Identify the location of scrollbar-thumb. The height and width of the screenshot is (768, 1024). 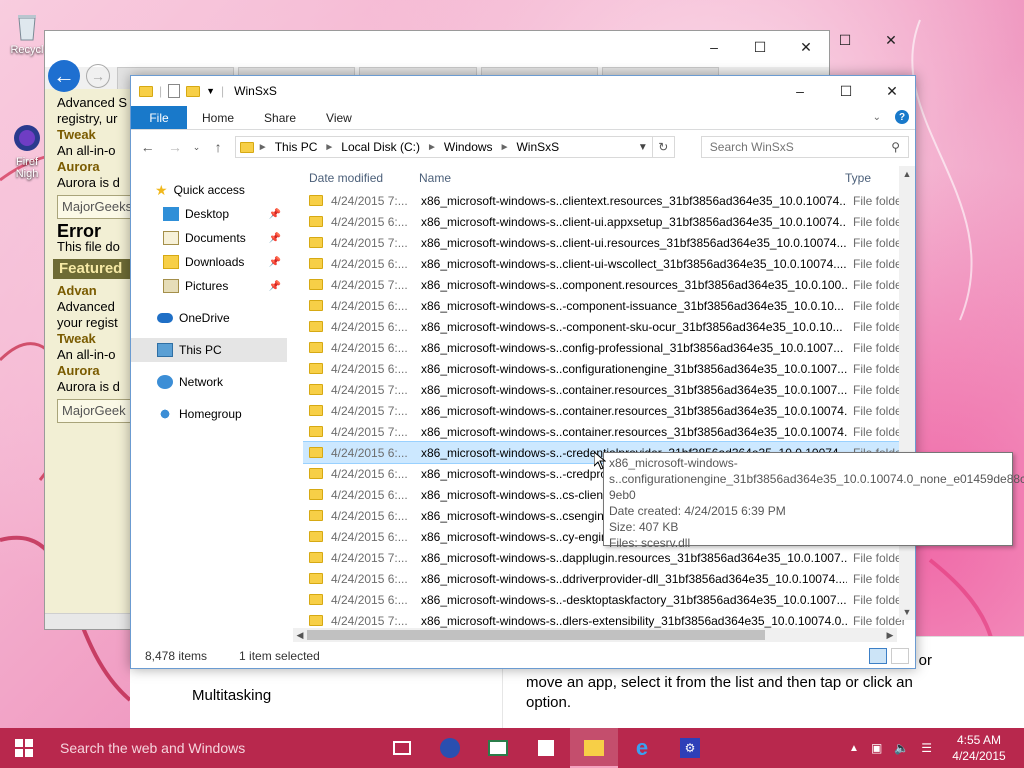
(536, 635).